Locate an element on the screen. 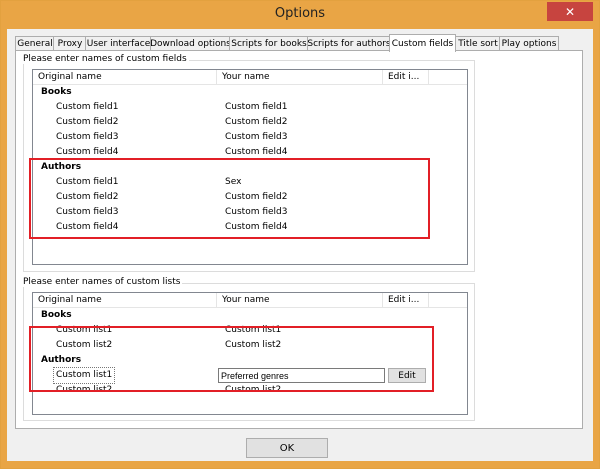  close-icon: ✕ is located at coordinates (570, 11).